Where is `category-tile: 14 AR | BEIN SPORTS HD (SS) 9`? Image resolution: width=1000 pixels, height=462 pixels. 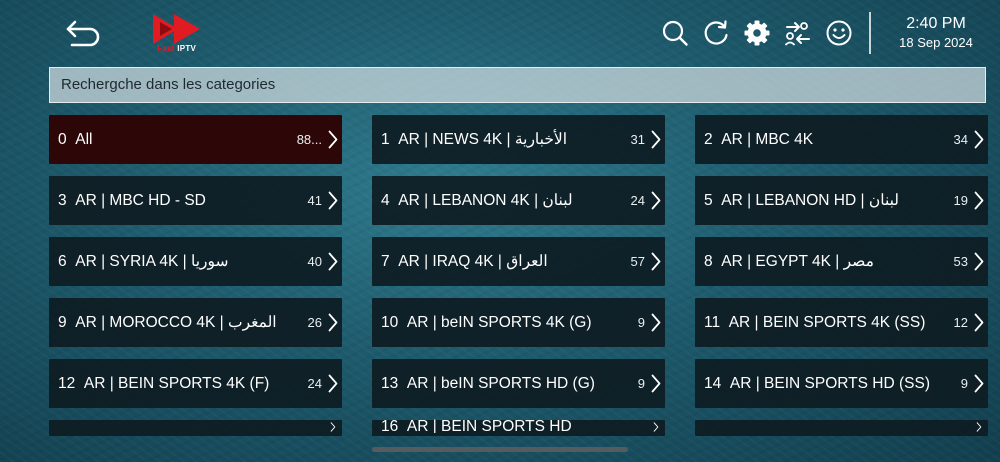
category-tile: 14 AR | BEIN SPORTS HD (SS) 9 is located at coordinates (841, 383).